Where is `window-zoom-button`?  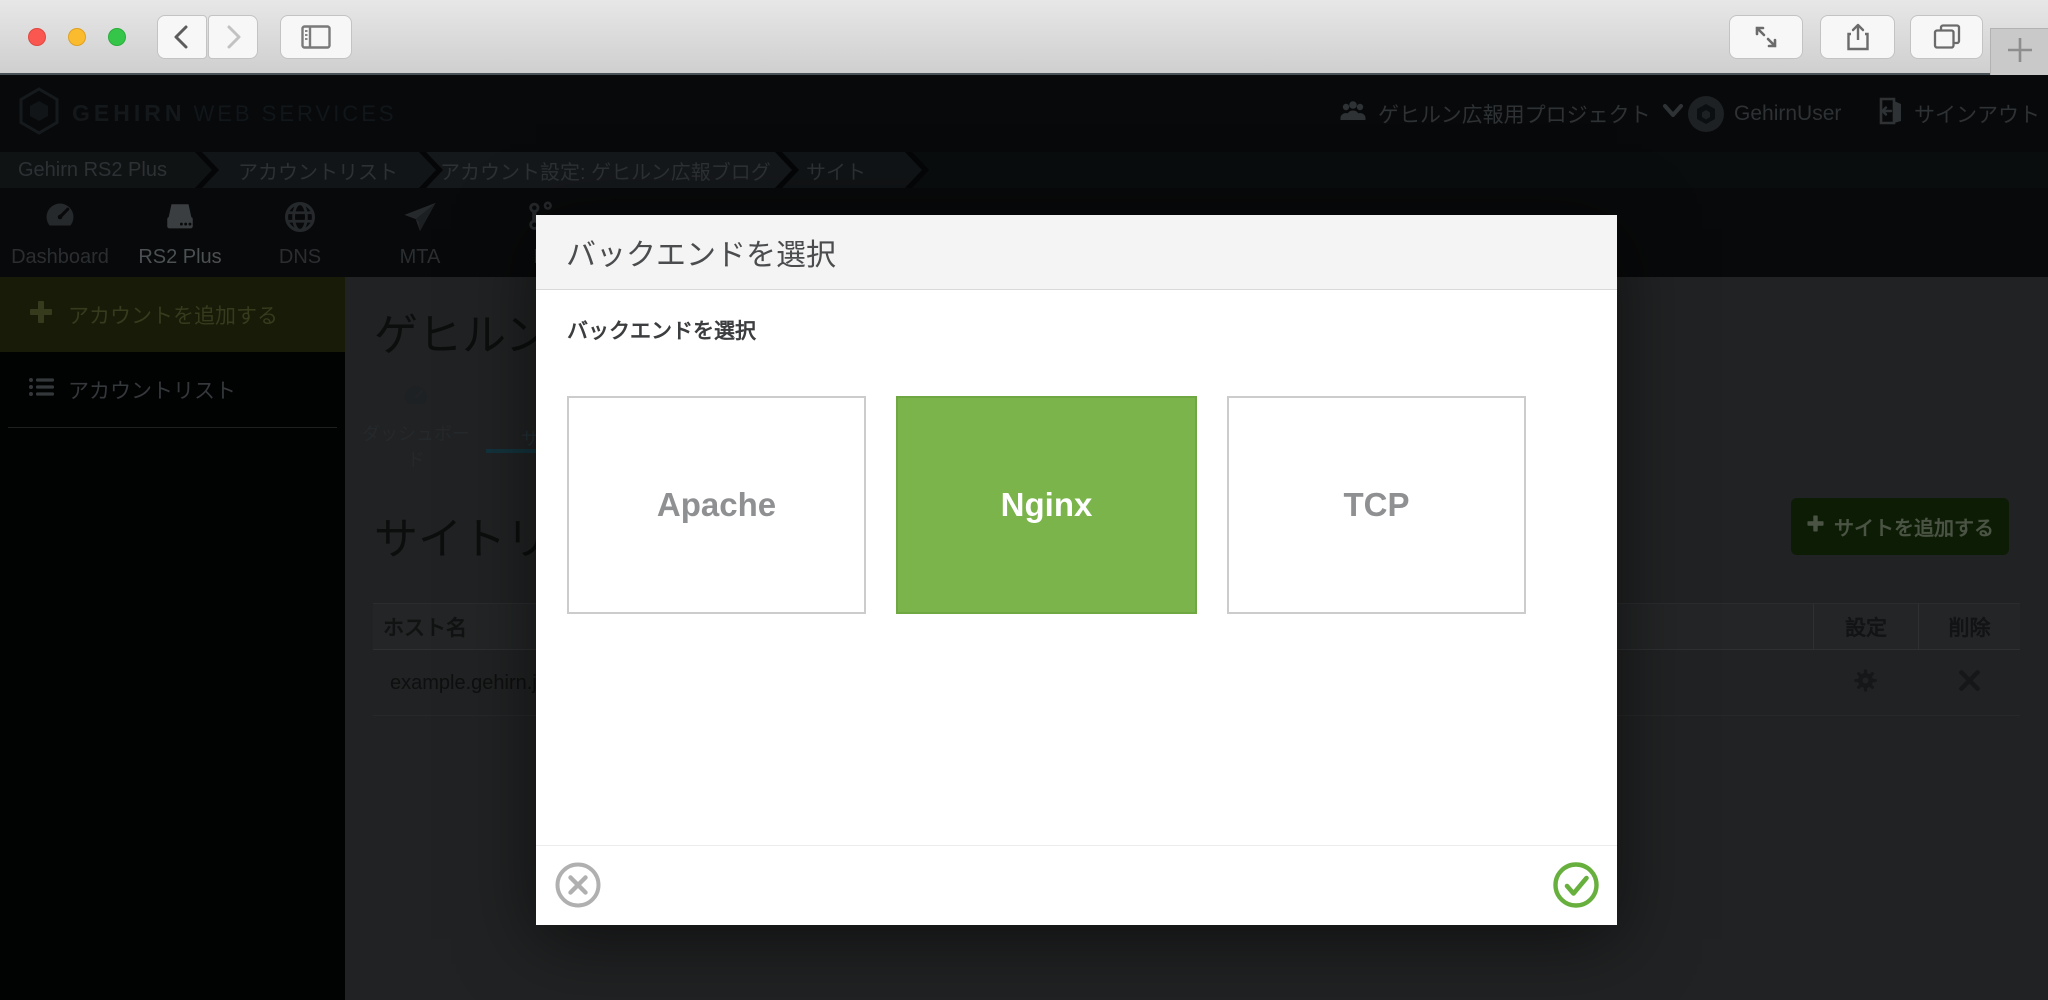
window-zoom-button is located at coordinates (117, 37).